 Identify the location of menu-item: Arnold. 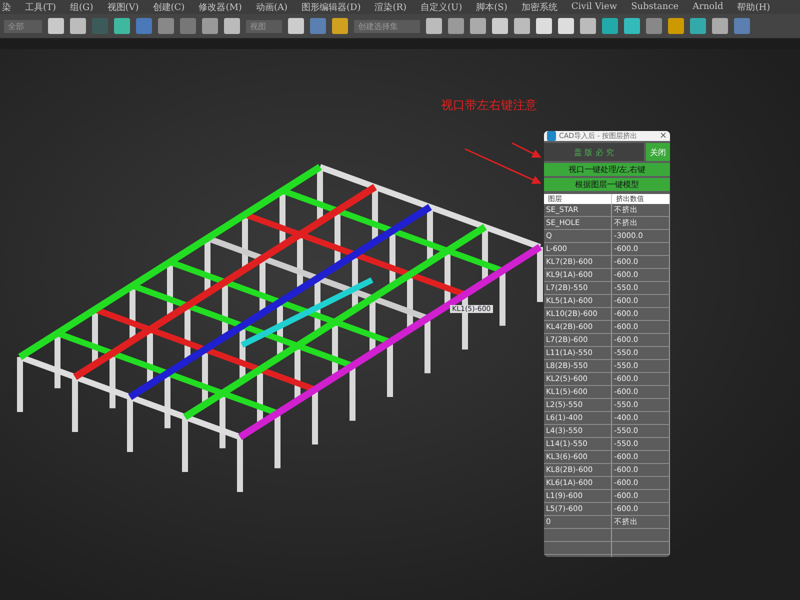
(708, 7).